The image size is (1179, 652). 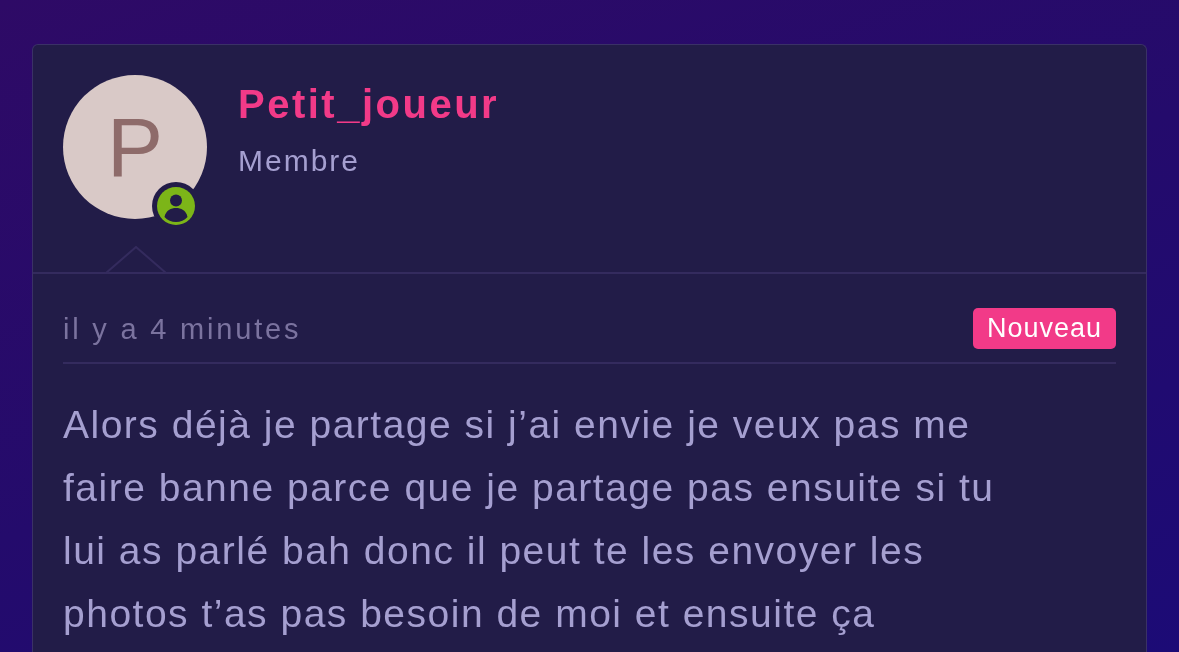 What do you see at coordinates (1044, 328) in the screenshot?
I see `new-badge: Nouveau` at bounding box center [1044, 328].